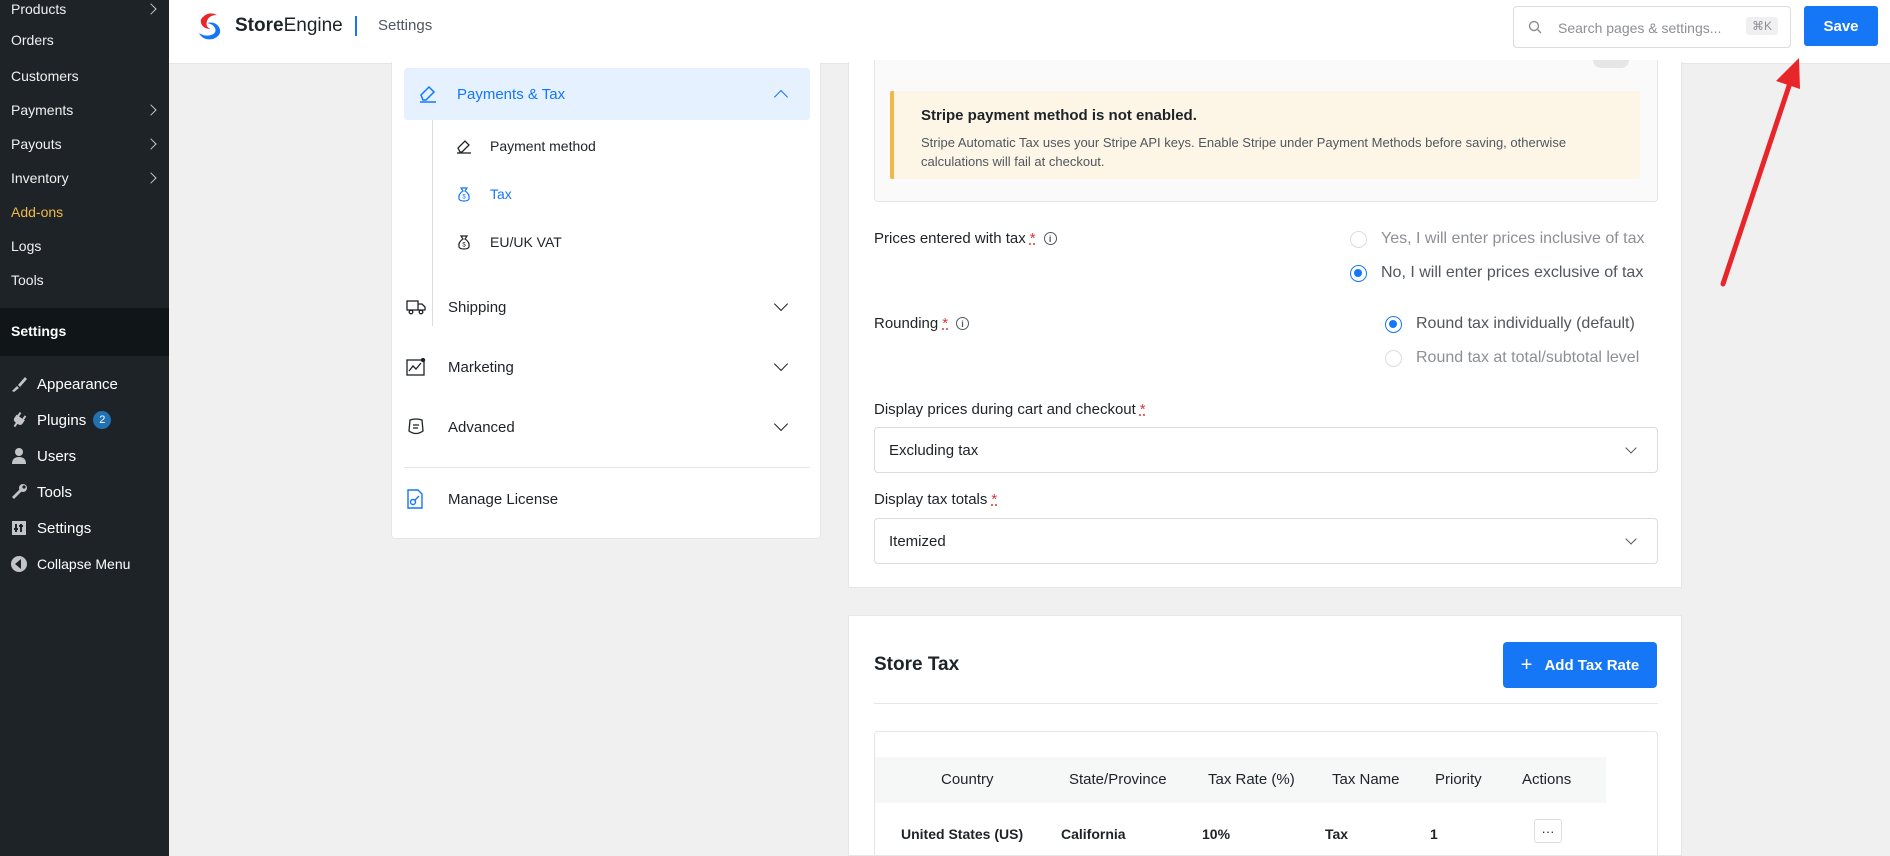 The image size is (1890, 856). What do you see at coordinates (481, 427) in the screenshot?
I see `nav-group-label: Advanced` at bounding box center [481, 427].